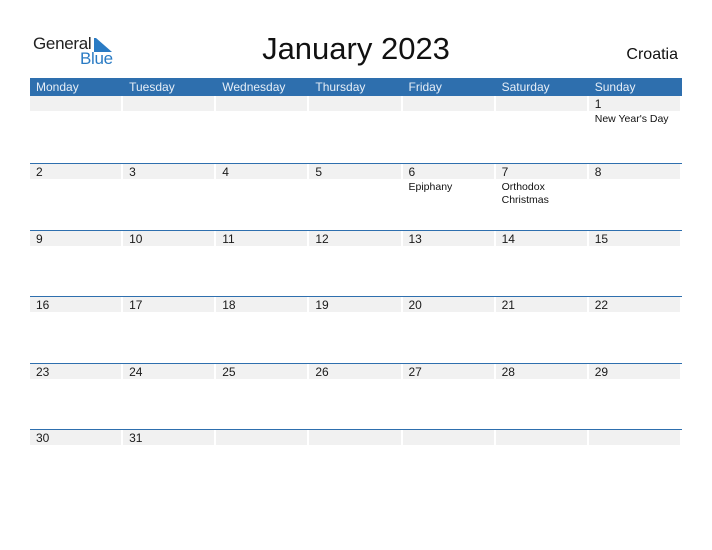 This screenshot has height=550, width=712. I want to click on day-number: 23, so click(76, 371).